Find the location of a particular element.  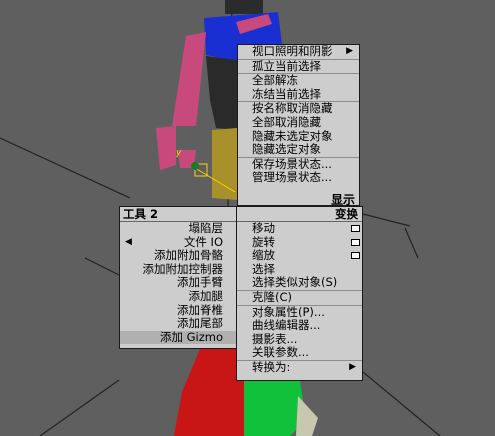

menu-item-add-gizmo: 添加 Gizmo is located at coordinates (178, 337).